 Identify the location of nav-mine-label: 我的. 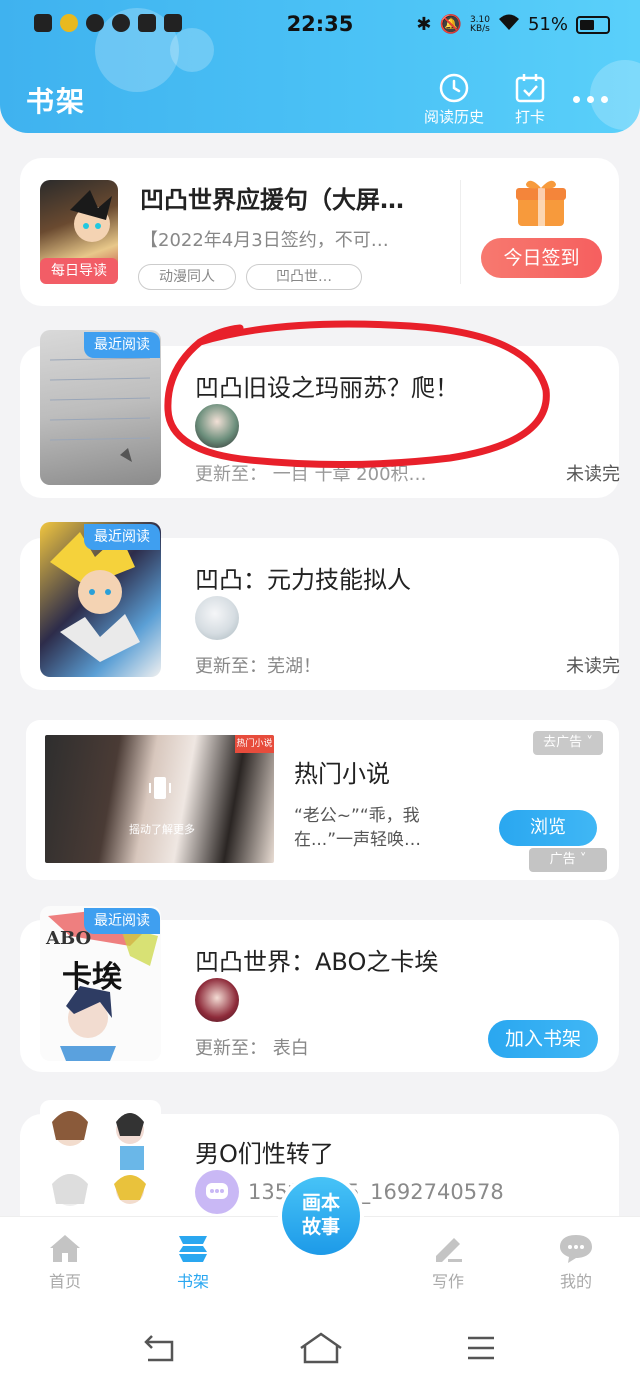
(575, 1281).